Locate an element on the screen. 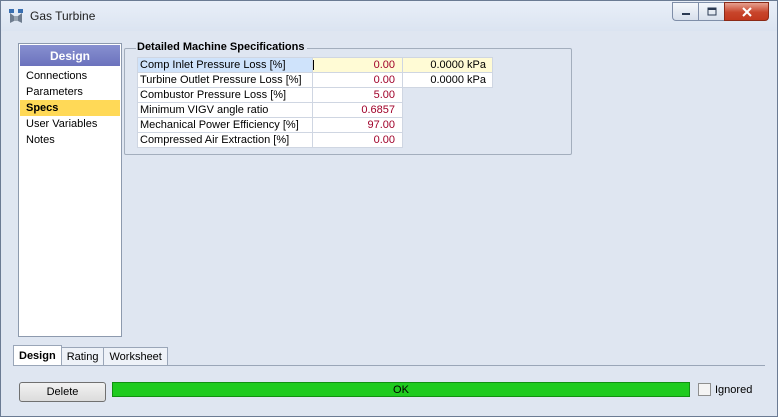 This screenshot has width=778, height=417. spec-value-input: 97.00 is located at coordinates (357, 125).